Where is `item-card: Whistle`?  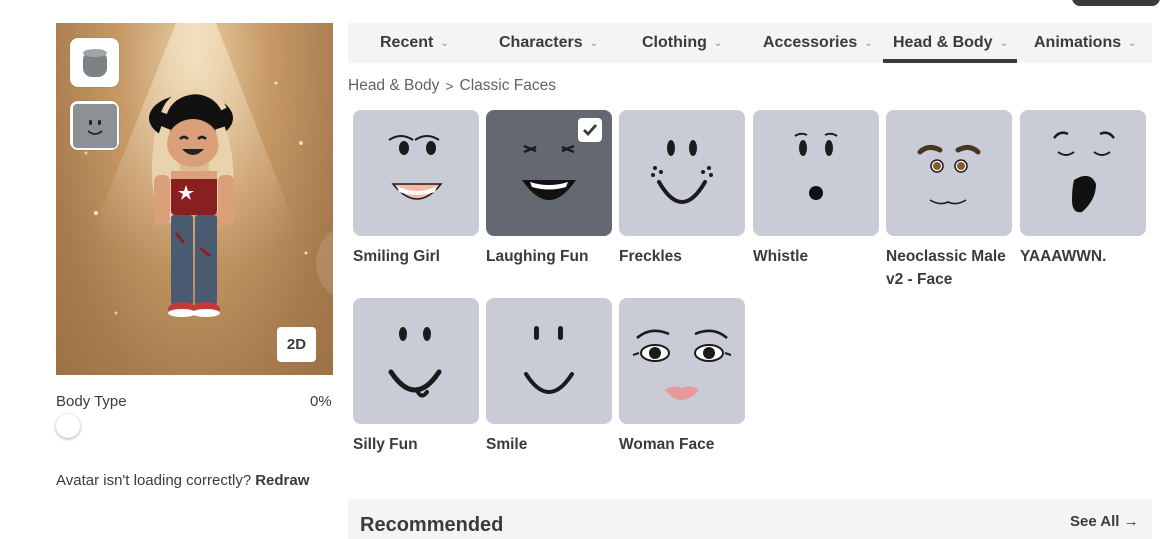 item-card: Whistle is located at coordinates (816, 189).